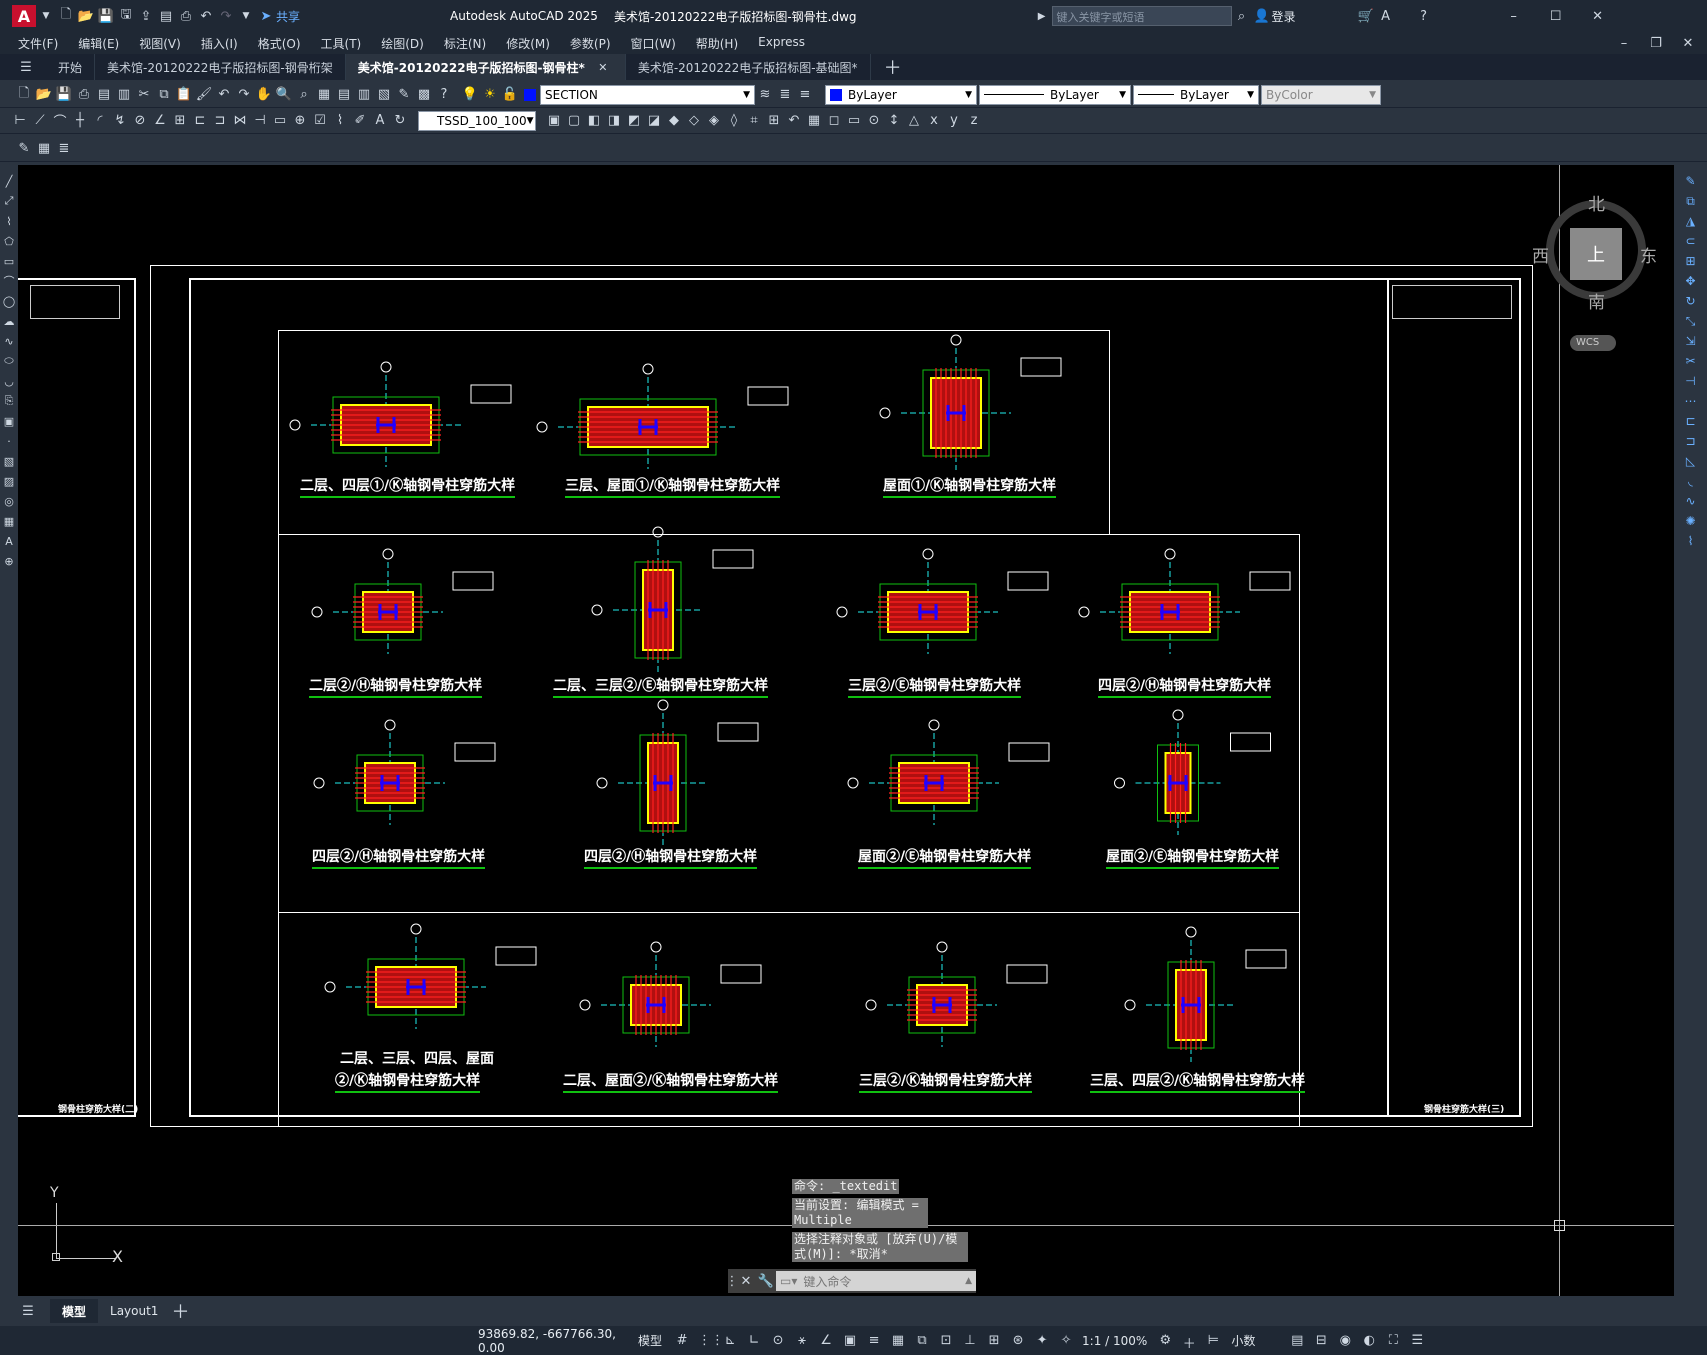 This screenshot has height=1355, width=1707. What do you see at coordinates (1691, 441) in the screenshot?
I see `join-icon: ⊐` at bounding box center [1691, 441].